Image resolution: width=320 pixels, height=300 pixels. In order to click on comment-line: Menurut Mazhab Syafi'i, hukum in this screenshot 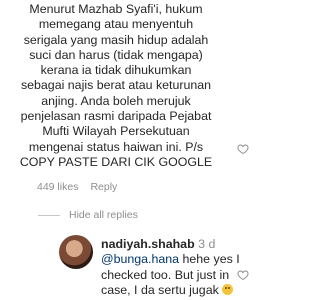, I will do `click(116, 9)`.